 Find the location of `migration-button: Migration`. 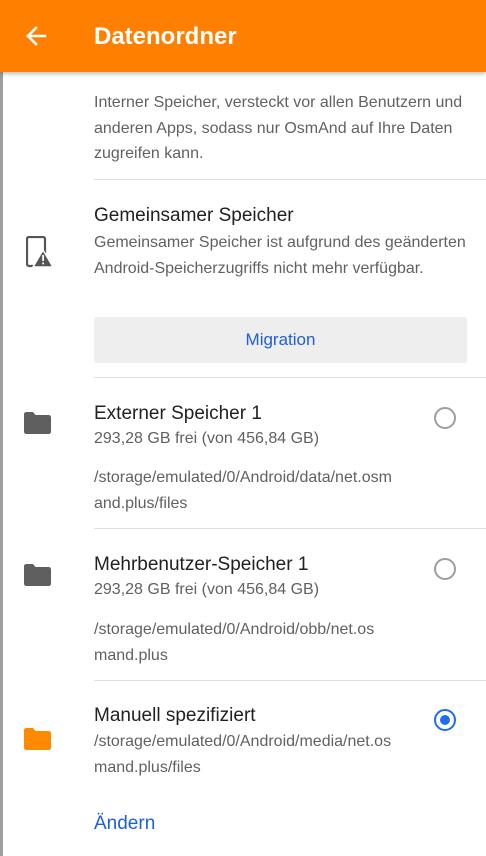

migration-button: Migration is located at coordinates (280, 340).